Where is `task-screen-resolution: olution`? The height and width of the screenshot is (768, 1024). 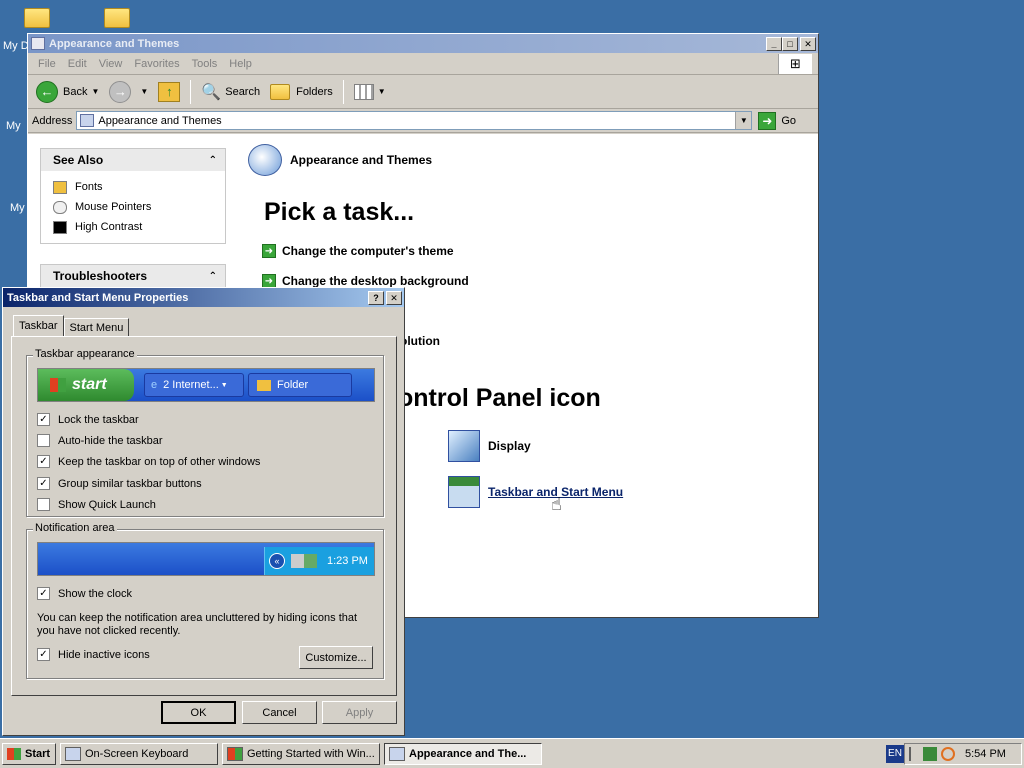 task-screen-resolution: olution is located at coordinates (420, 341).